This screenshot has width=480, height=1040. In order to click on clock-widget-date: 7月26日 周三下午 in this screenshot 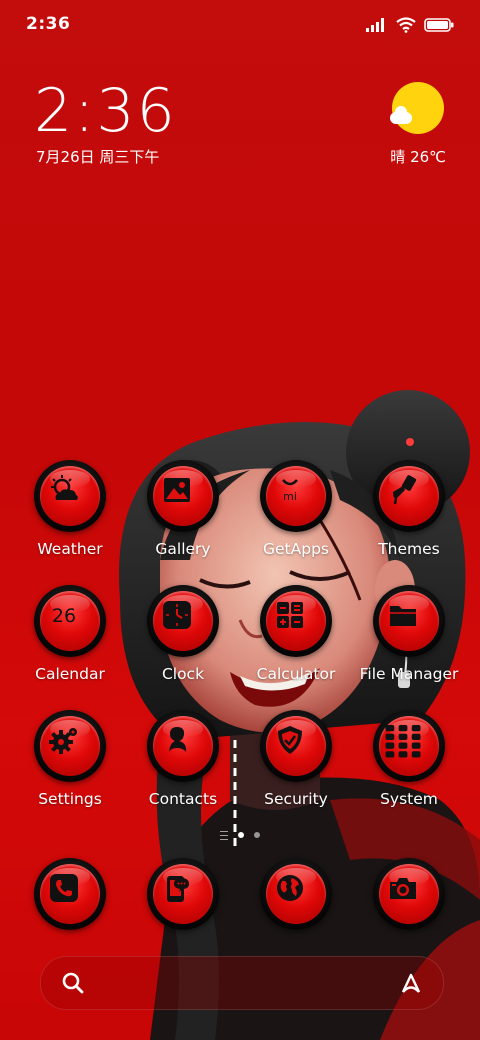, I will do `click(97, 156)`.